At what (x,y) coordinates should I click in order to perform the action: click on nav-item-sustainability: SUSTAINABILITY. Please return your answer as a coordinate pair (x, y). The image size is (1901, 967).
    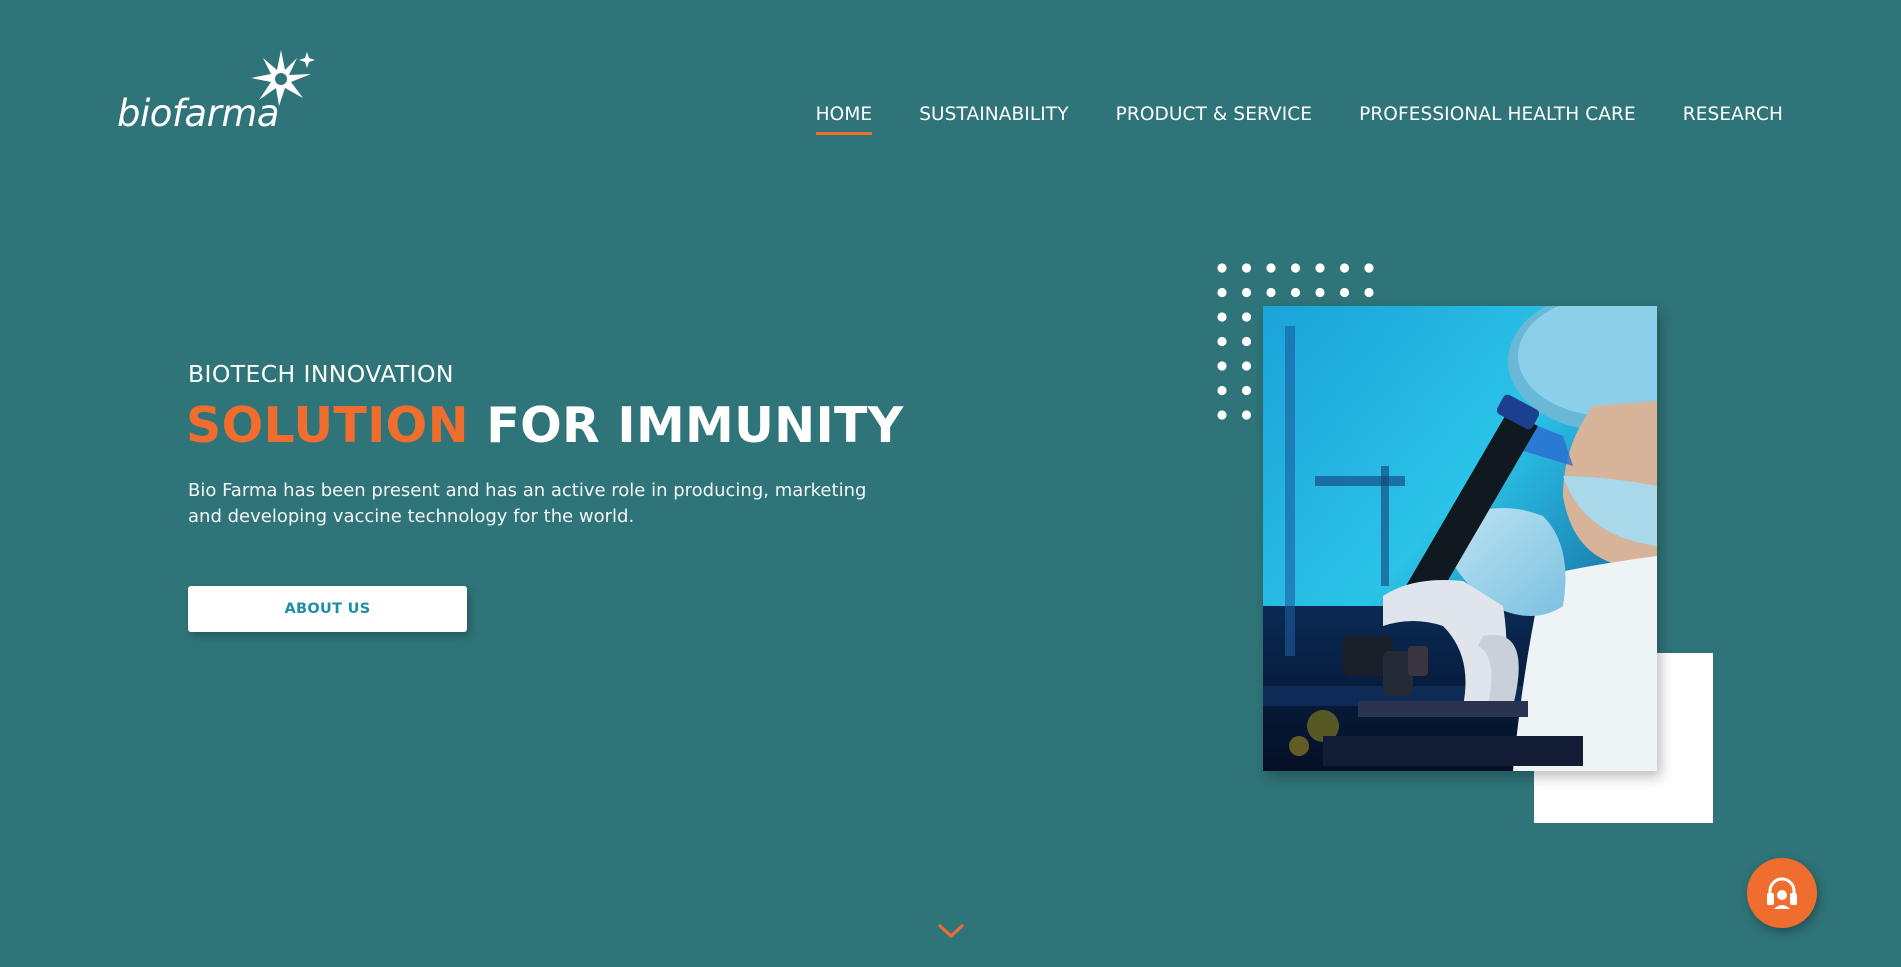
    Looking at the image, I should click on (993, 118).